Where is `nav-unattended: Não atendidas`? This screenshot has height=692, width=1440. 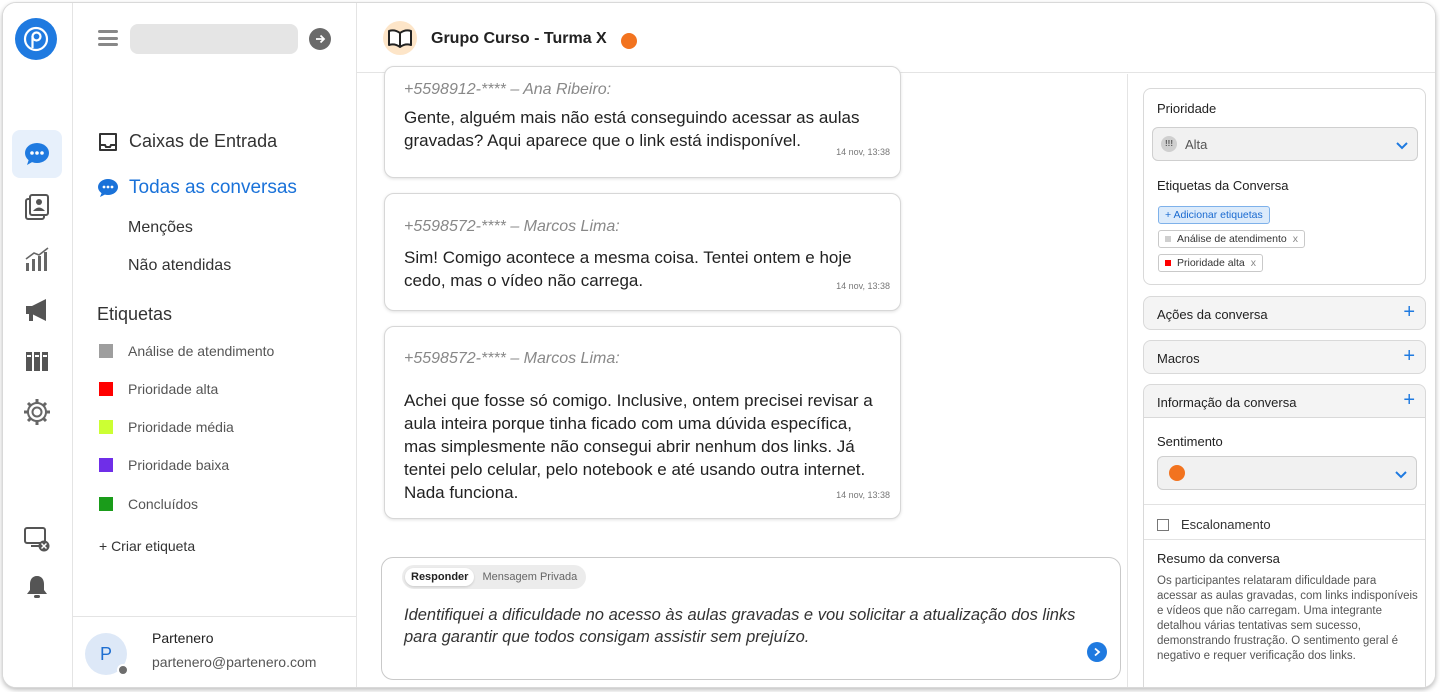 nav-unattended: Não atendidas is located at coordinates (179, 266).